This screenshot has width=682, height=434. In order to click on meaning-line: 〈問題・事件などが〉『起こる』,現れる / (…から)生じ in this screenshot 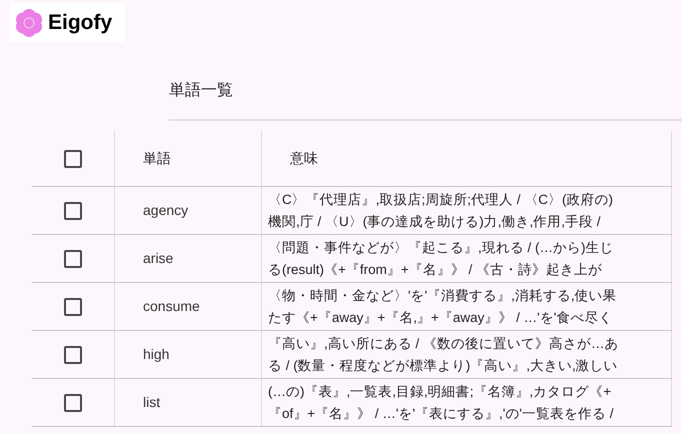, I will do `click(441, 247)`.